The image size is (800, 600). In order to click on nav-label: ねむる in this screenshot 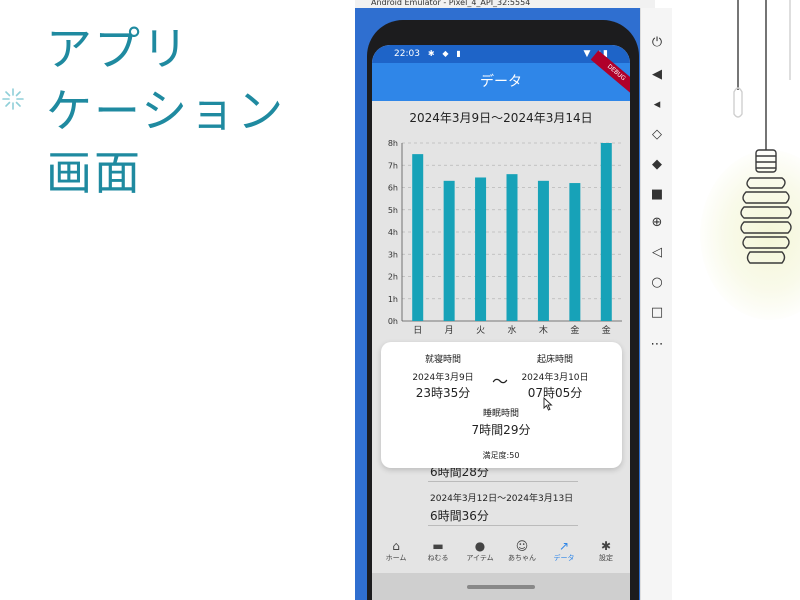, I will do `click(438, 558)`.